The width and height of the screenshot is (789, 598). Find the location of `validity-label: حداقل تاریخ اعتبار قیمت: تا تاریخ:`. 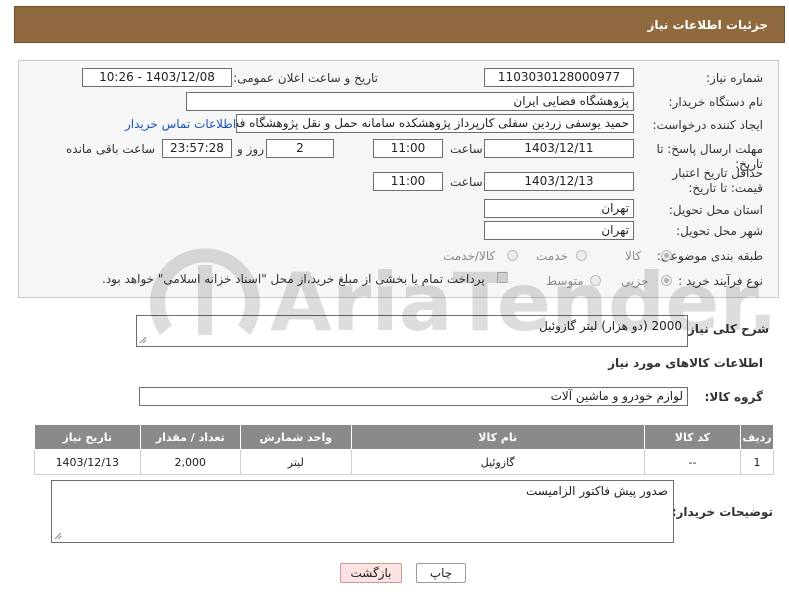

validity-label: حداقل تاریخ اعتبار قیمت: تا تاریخ: is located at coordinates (717, 180).